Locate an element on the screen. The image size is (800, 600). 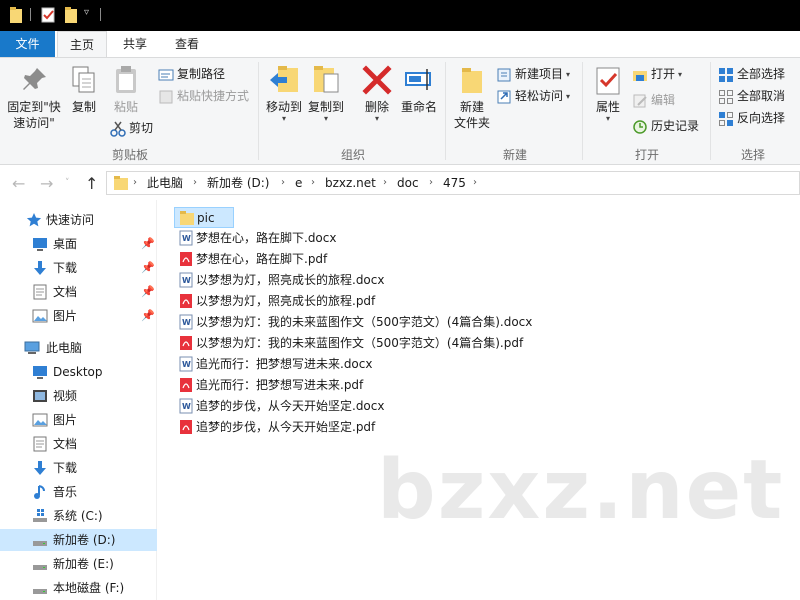
pin-quick-access-button: 固定到"快速访问" is located at coordinates (34, 97).